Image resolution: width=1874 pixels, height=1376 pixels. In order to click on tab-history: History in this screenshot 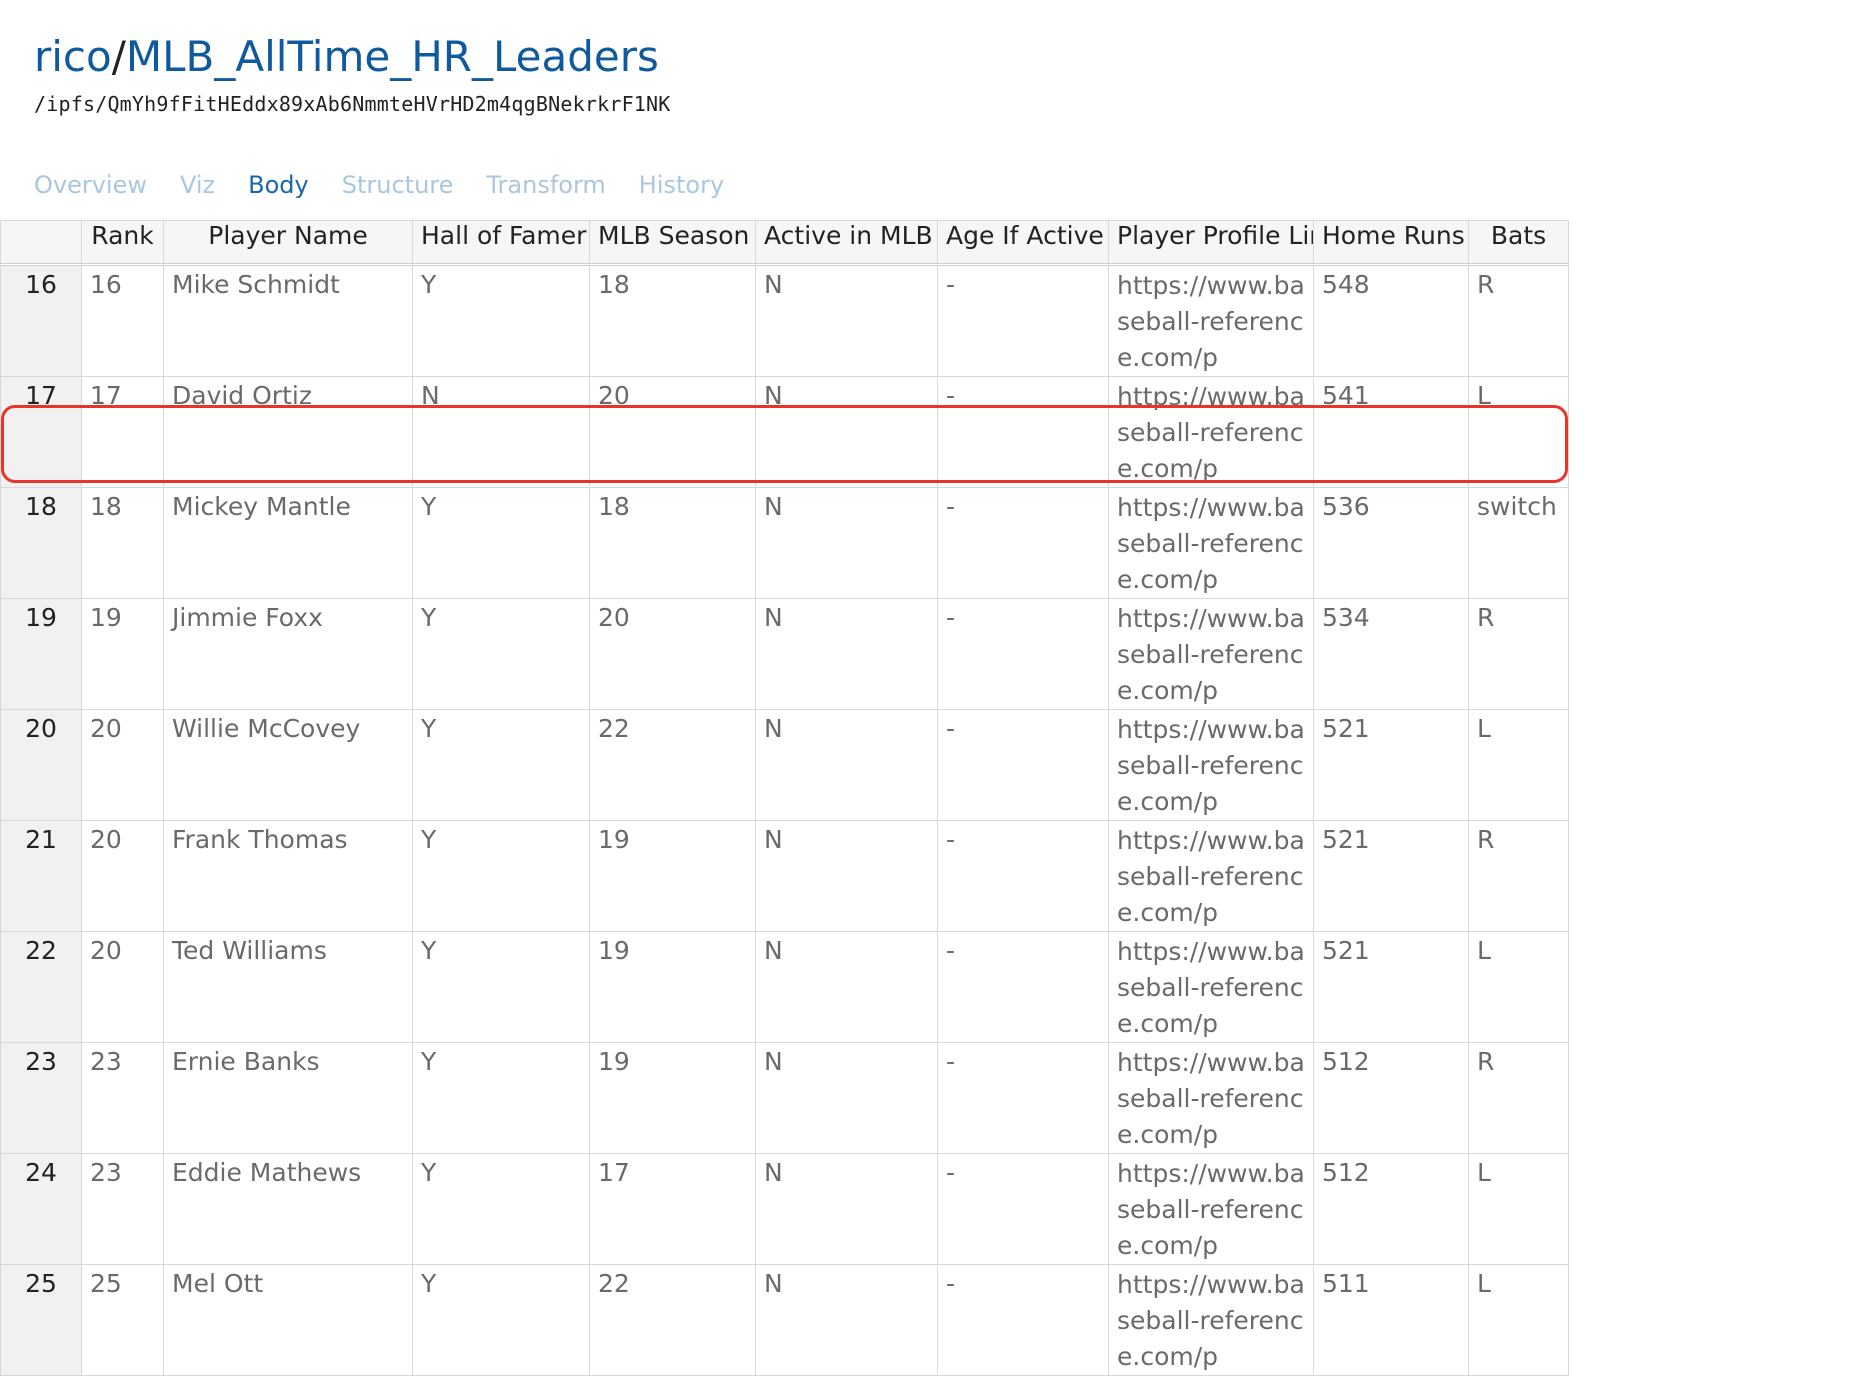, I will do `click(681, 185)`.